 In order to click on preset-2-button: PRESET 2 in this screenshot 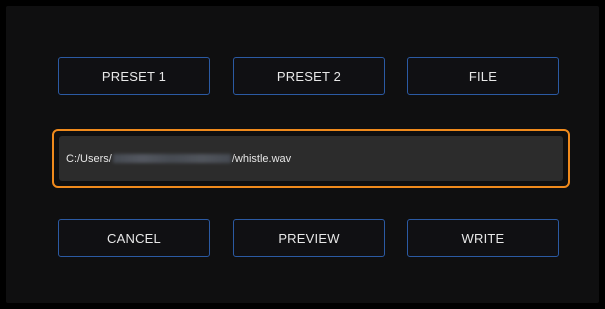, I will do `click(309, 76)`.